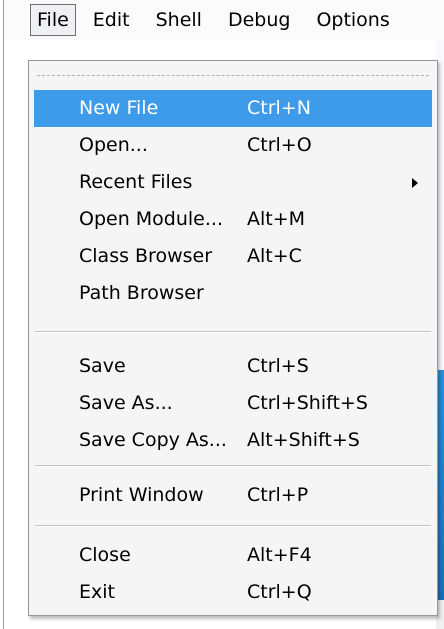 This screenshot has height=629, width=444. I want to click on menu-item-shortcut: Ctrl+Shift+S, so click(307, 403).